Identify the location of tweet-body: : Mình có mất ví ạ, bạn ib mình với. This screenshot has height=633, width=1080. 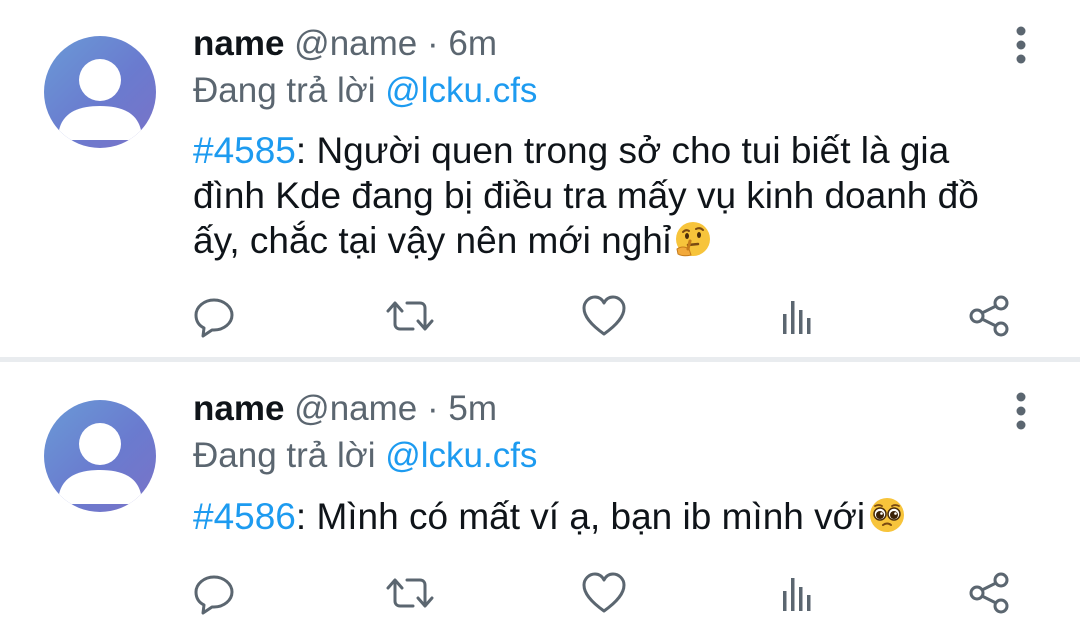
(580, 516).